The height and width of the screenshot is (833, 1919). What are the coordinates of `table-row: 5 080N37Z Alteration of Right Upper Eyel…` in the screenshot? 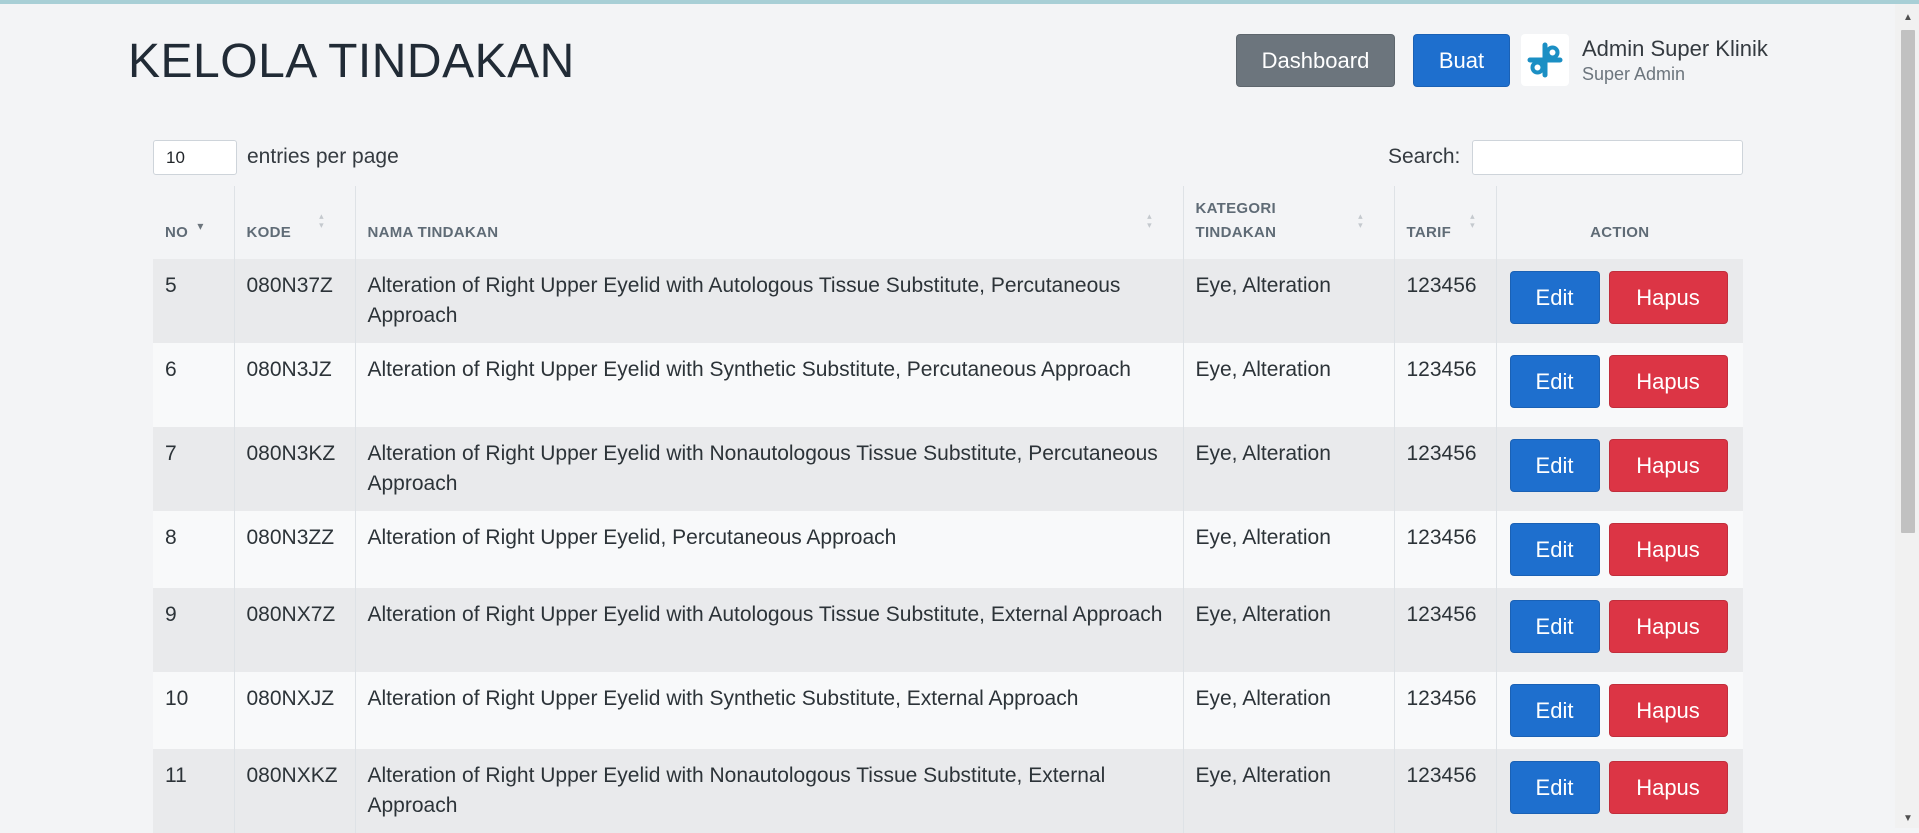 It's located at (948, 301).